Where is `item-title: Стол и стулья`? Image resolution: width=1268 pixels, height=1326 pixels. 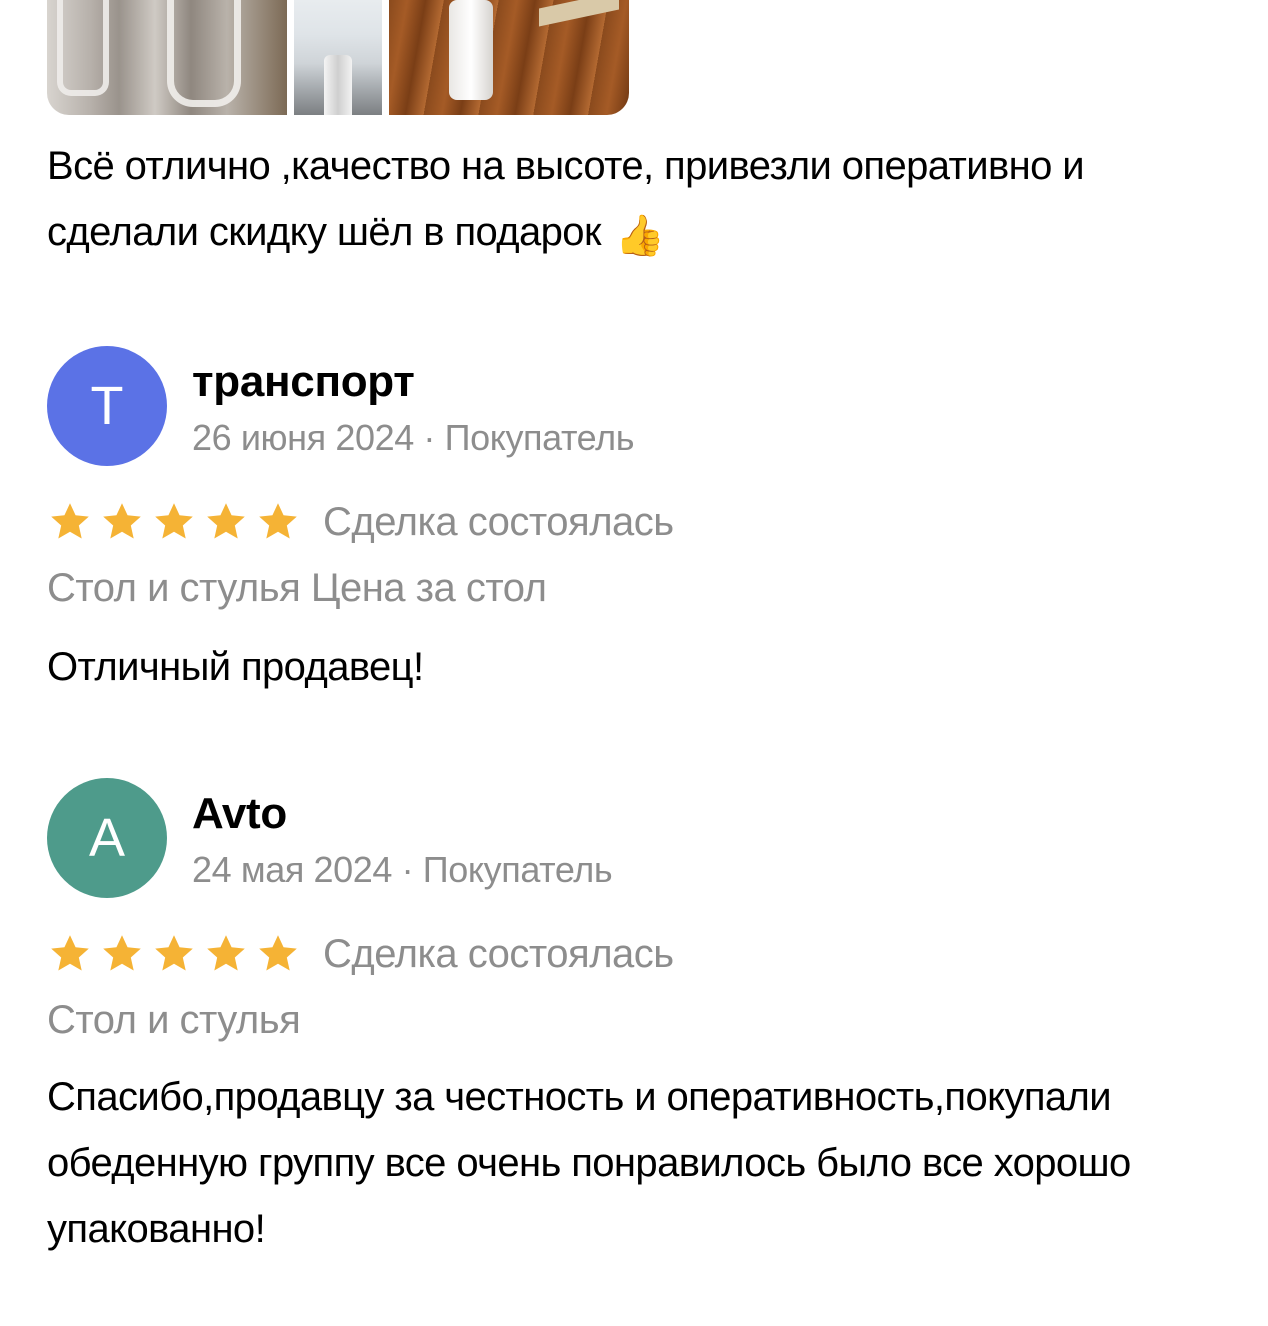
item-title: Стол и стулья is located at coordinates (174, 1020).